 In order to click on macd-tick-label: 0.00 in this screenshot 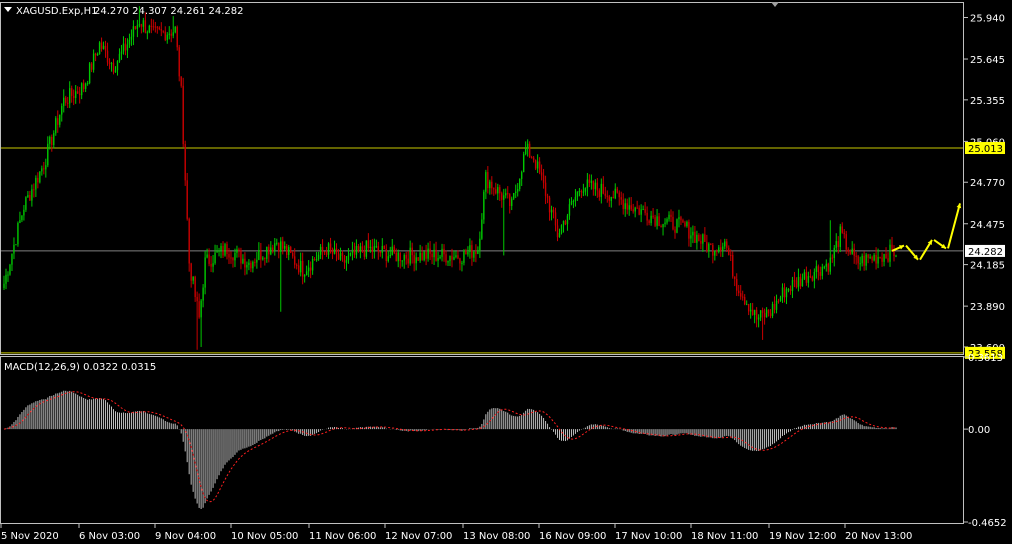, I will do `click(979, 430)`.